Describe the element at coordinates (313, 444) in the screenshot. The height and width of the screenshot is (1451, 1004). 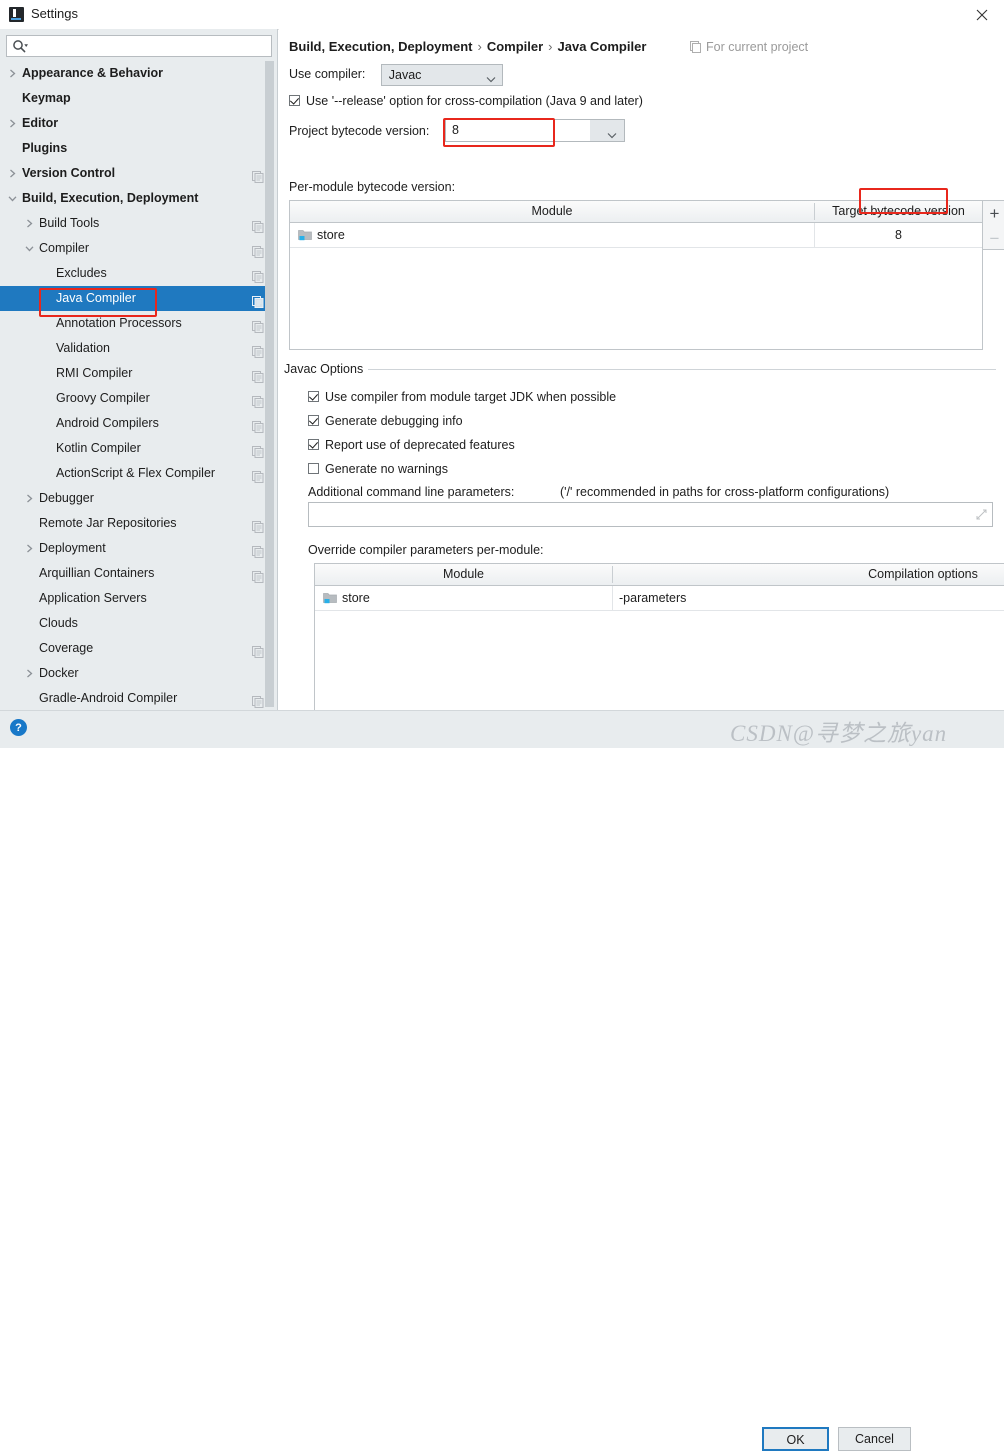
I see `report-deprecated-checkbox` at that location.